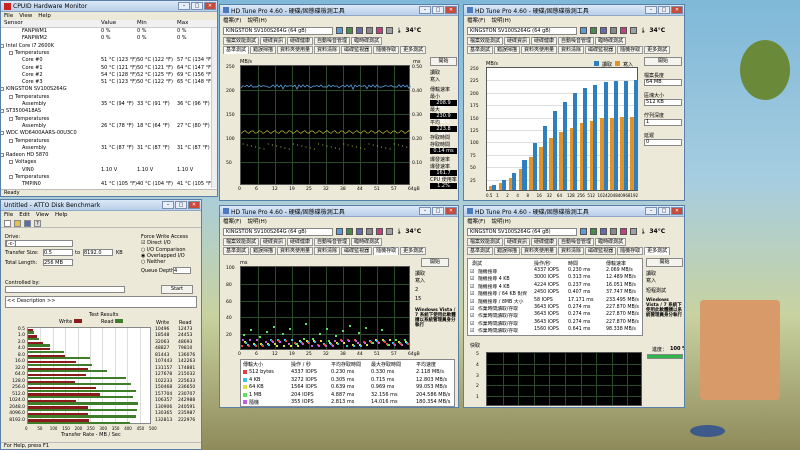 This screenshot has width=800, height=450. I want to click on table-row: ☑ 隨機搜尋 4 KB 4224 IOPS 0.237 ms 16.051 MB/s, so click(555, 286).